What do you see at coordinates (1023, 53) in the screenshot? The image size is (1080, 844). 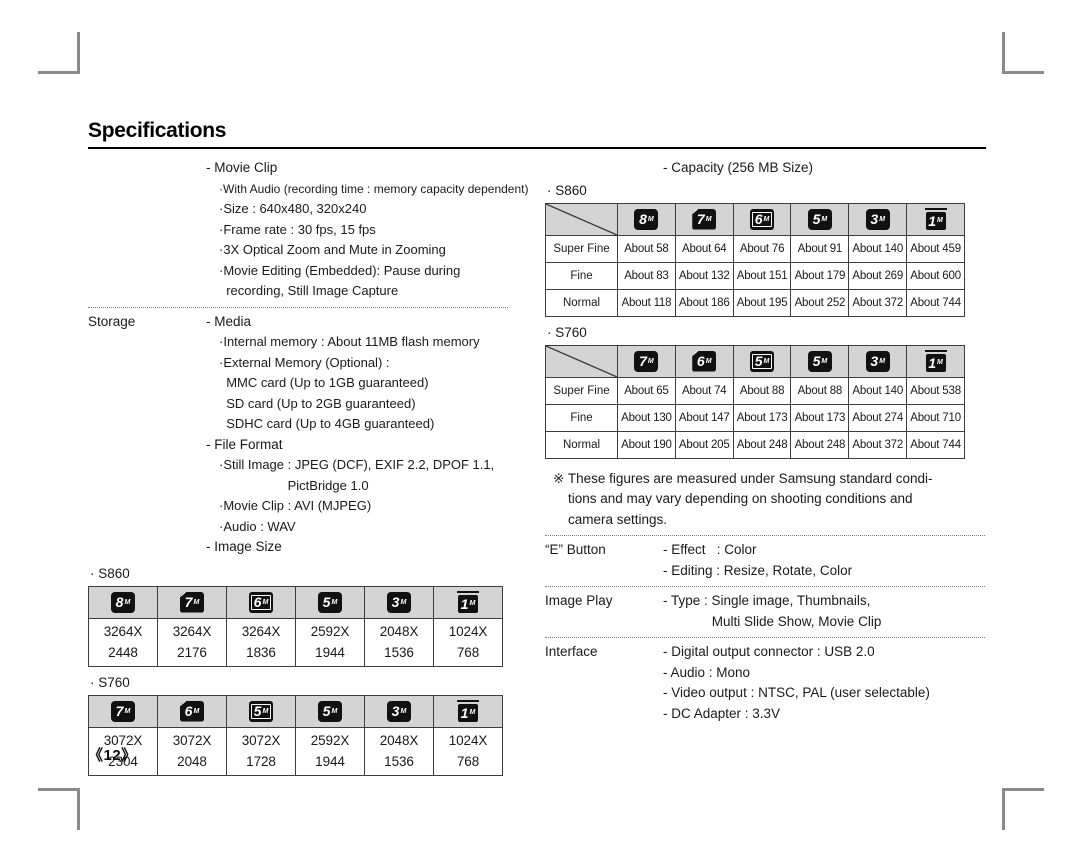 I see `crop-mark-top-right` at bounding box center [1023, 53].